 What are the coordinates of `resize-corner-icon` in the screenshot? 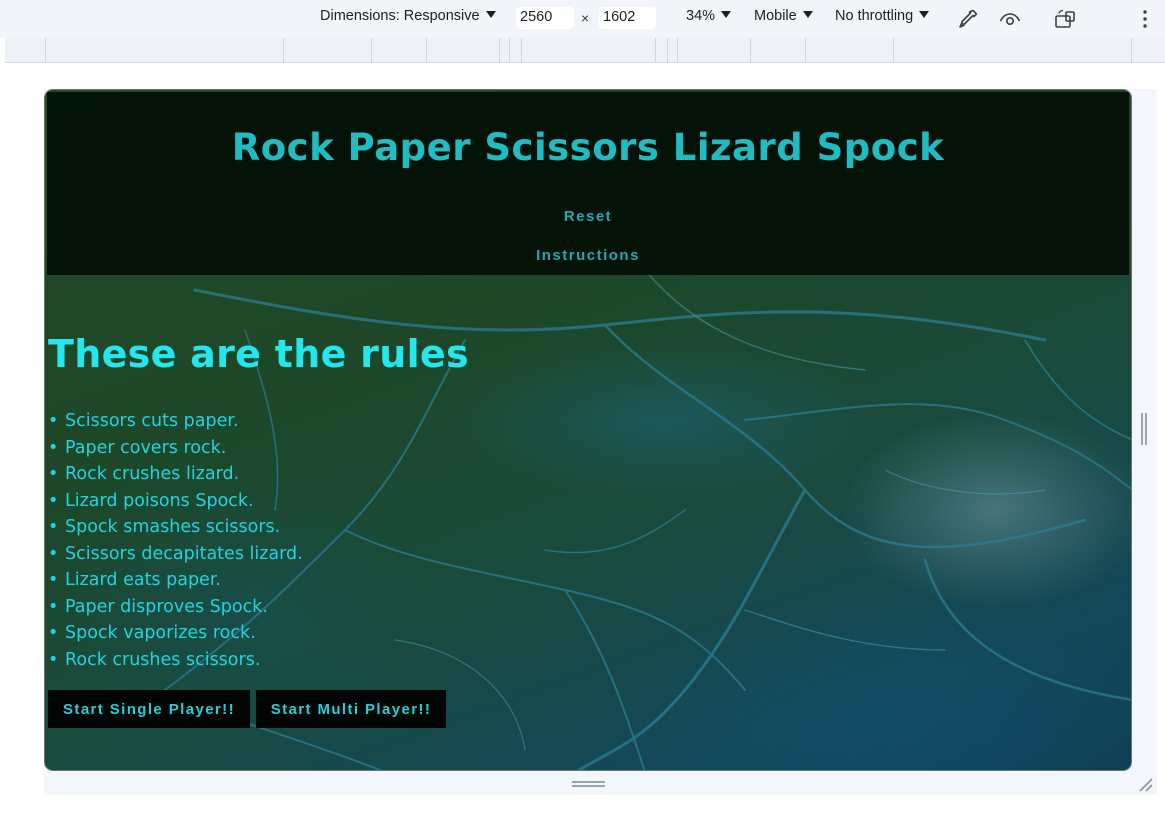 It's located at (1145, 784).